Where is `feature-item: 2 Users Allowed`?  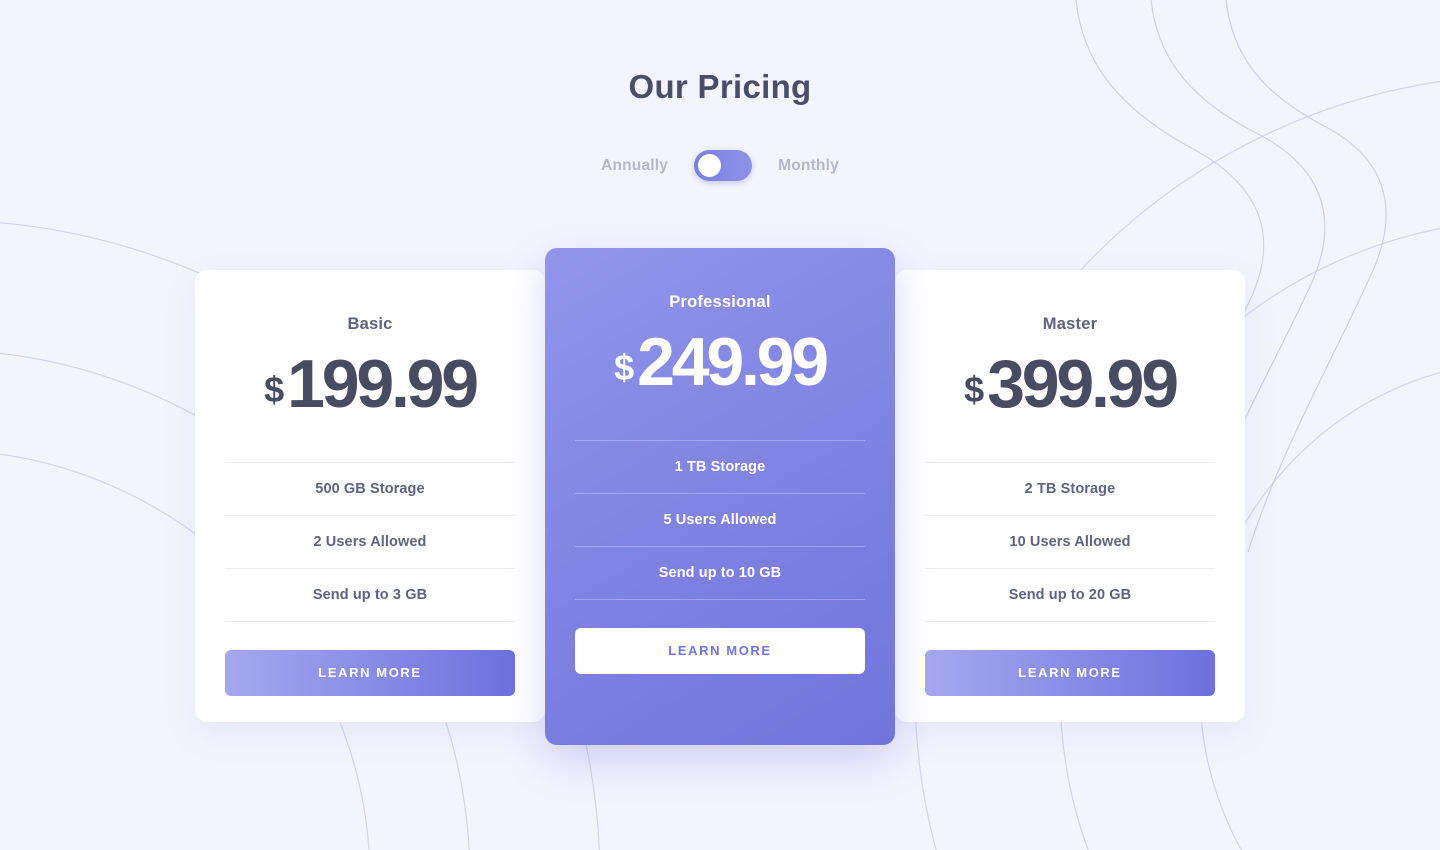 feature-item: 2 Users Allowed is located at coordinates (370, 541).